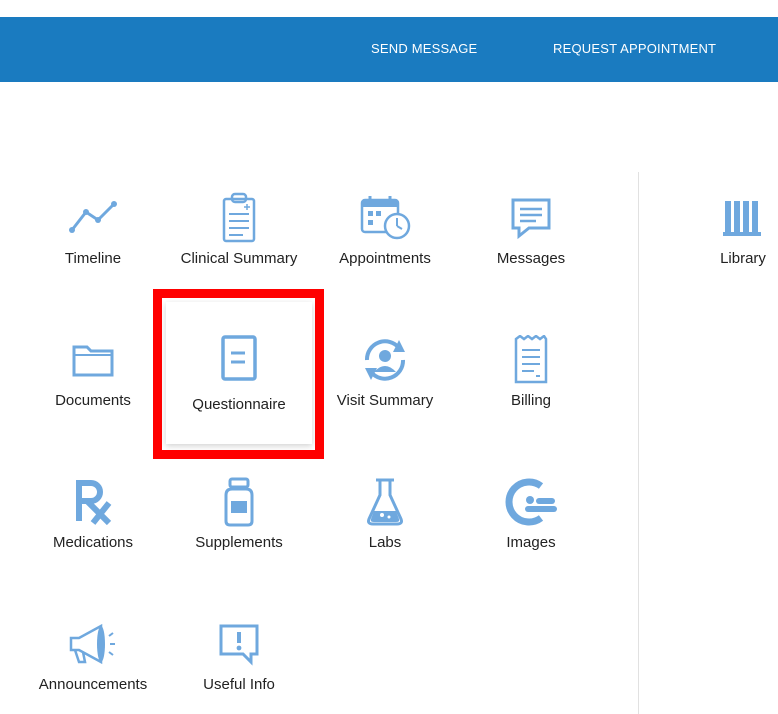 Image resolution: width=778 pixels, height=714 pixels. What do you see at coordinates (239, 358) in the screenshot?
I see `document-icon` at bounding box center [239, 358].